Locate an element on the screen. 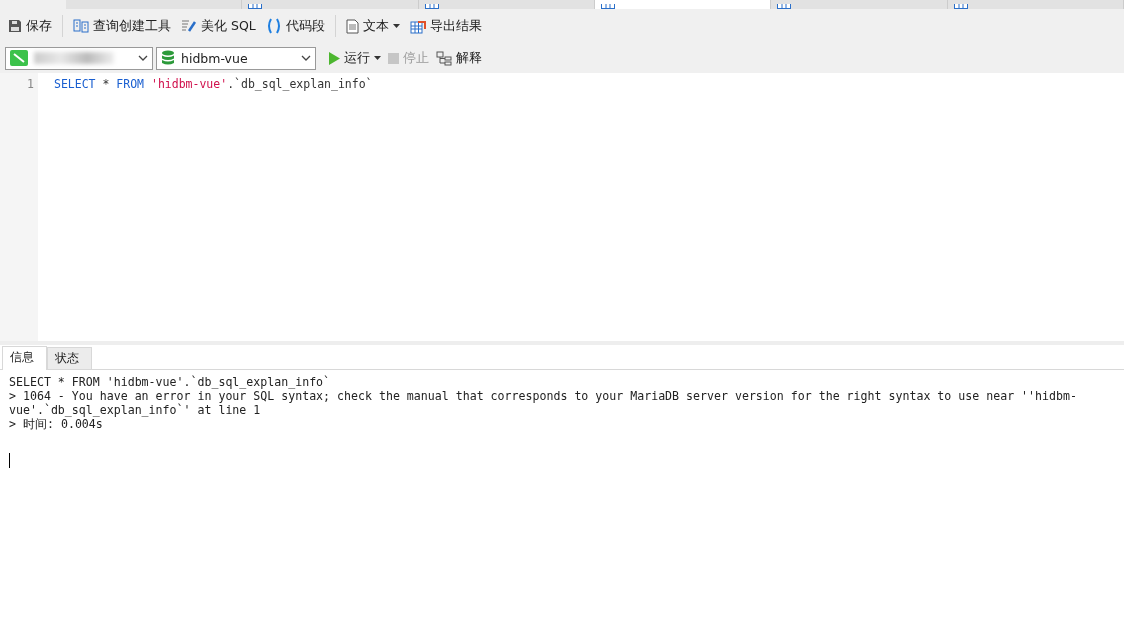 The image size is (1124, 619). toolbar-button: 代码段 is located at coordinates (295, 26).